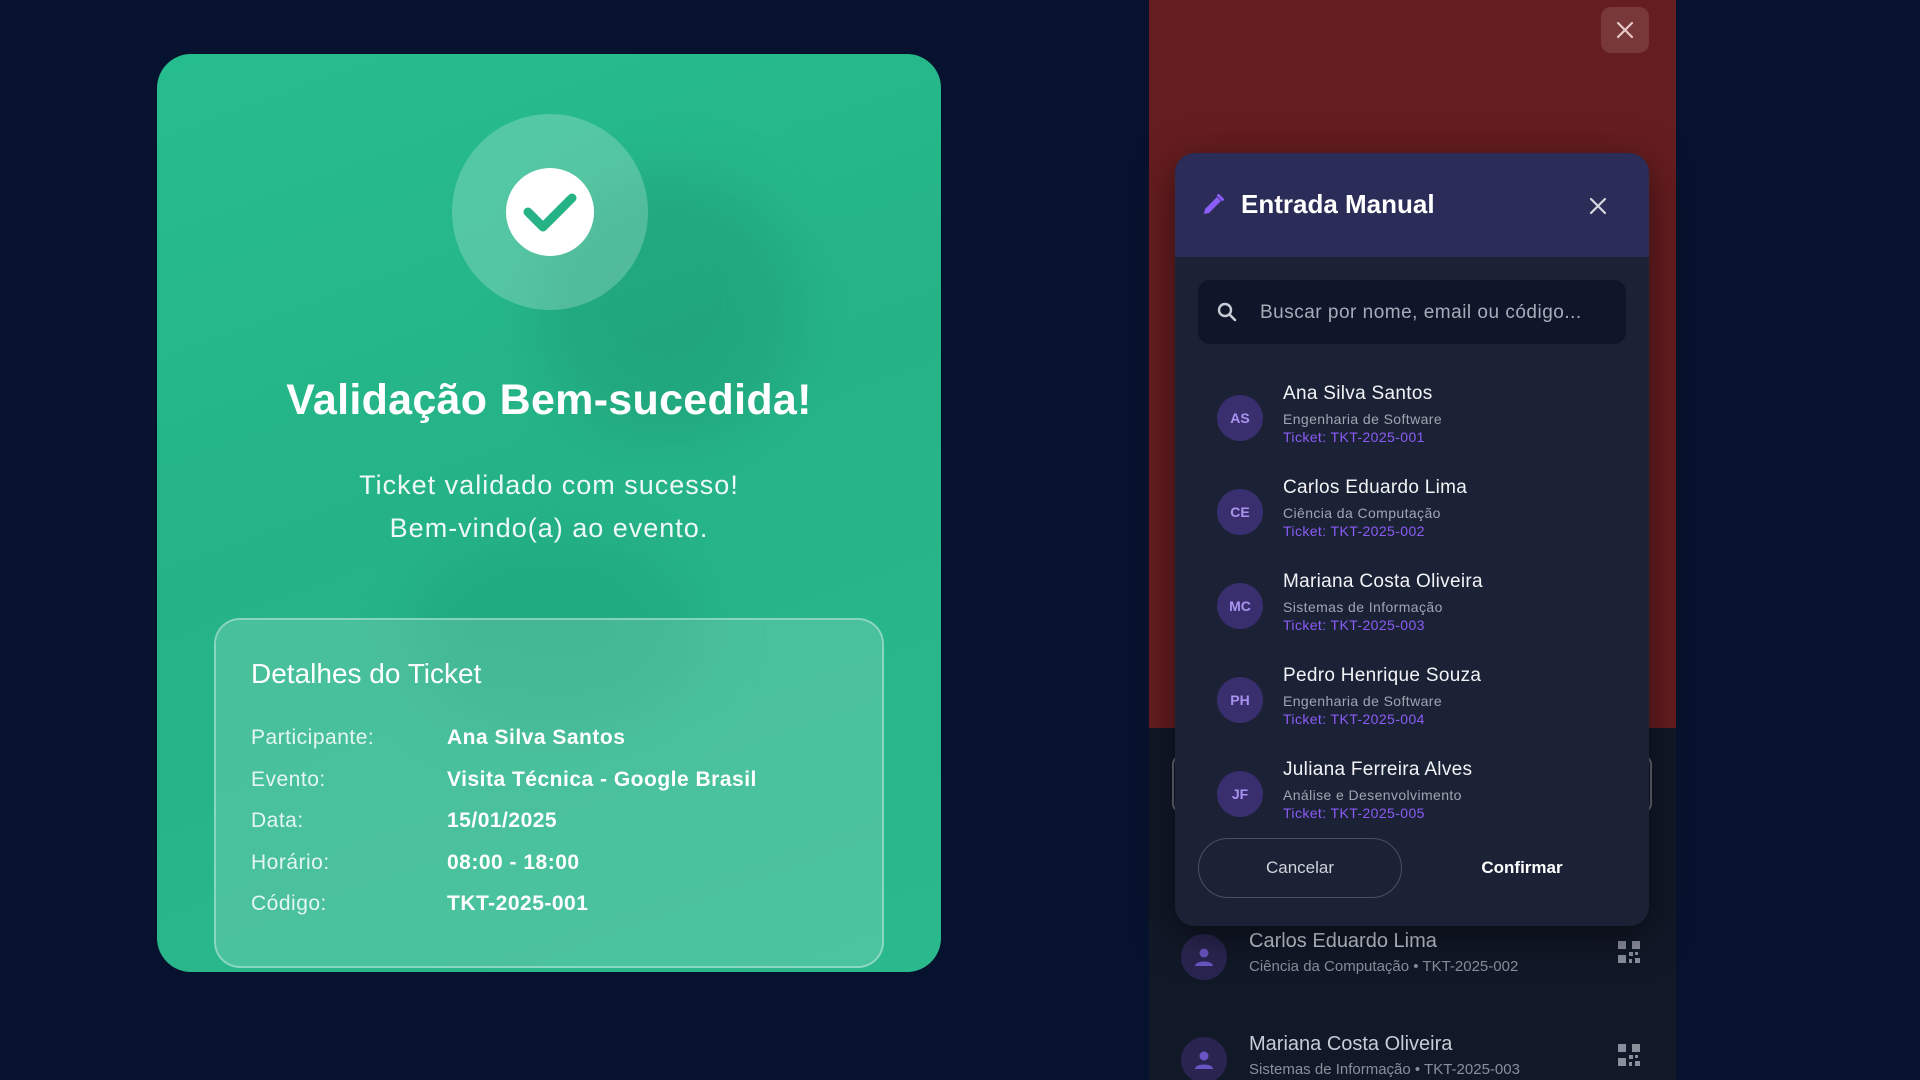 This screenshot has height=1080, width=1920. Describe the element at coordinates (1240, 794) in the screenshot. I see `avatar: JF` at that location.